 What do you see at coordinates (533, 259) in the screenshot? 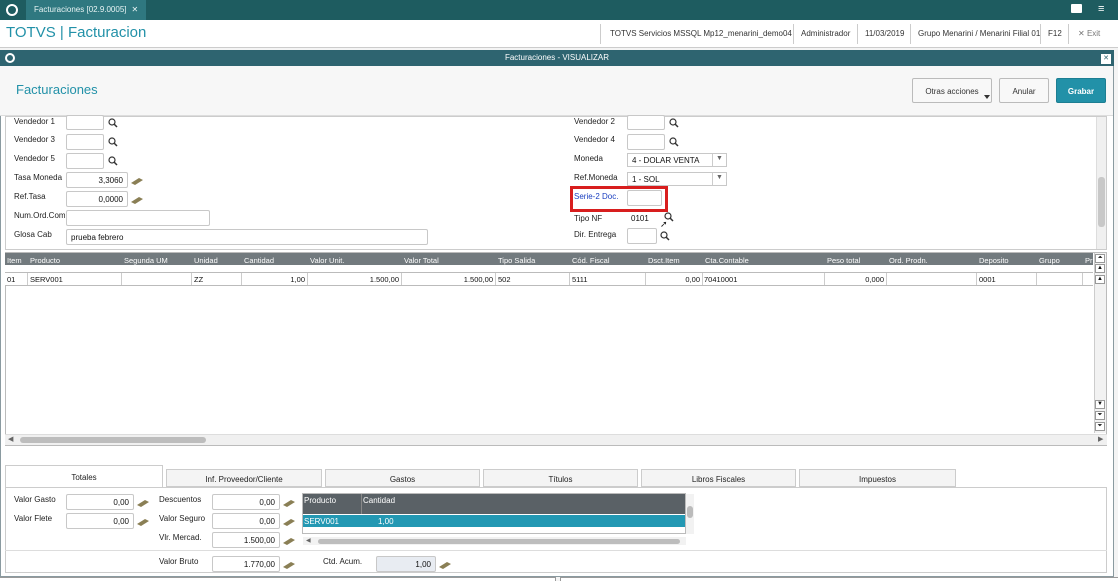
I see `col-header: Tipo Salida` at bounding box center [533, 259].